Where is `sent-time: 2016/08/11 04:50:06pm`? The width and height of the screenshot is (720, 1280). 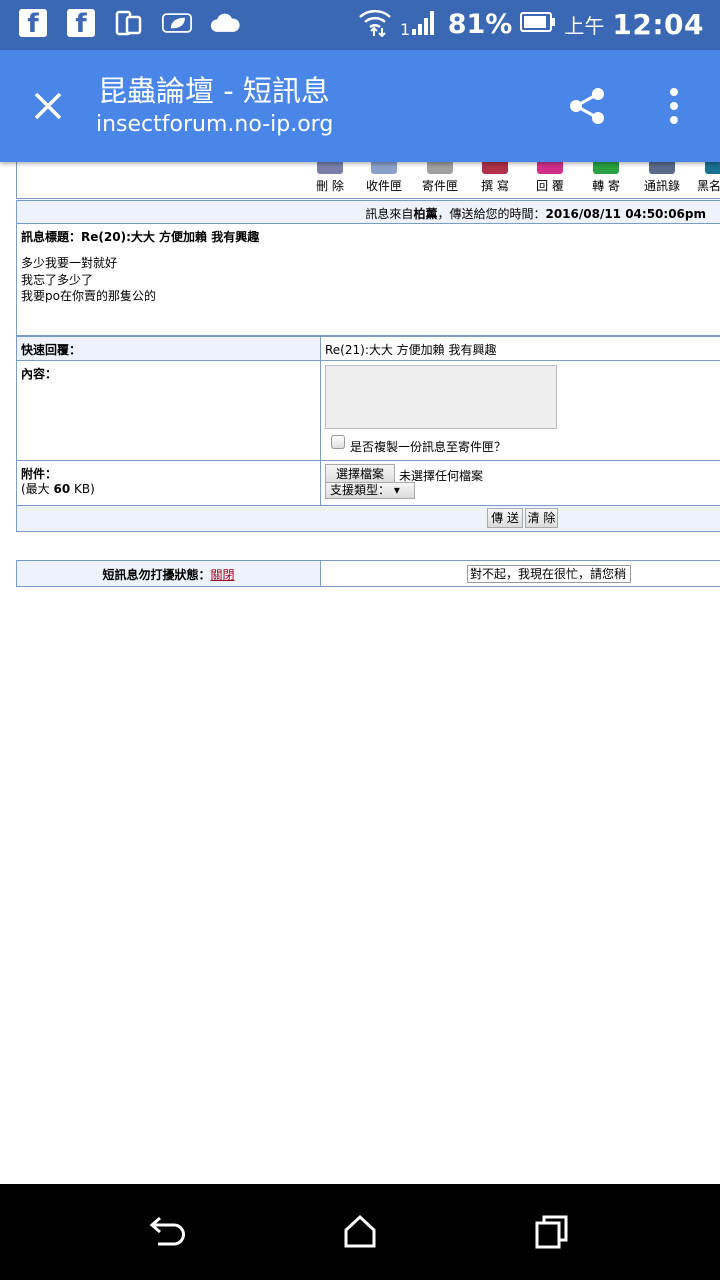 sent-time: 2016/08/11 04:50:06pm is located at coordinates (625, 214).